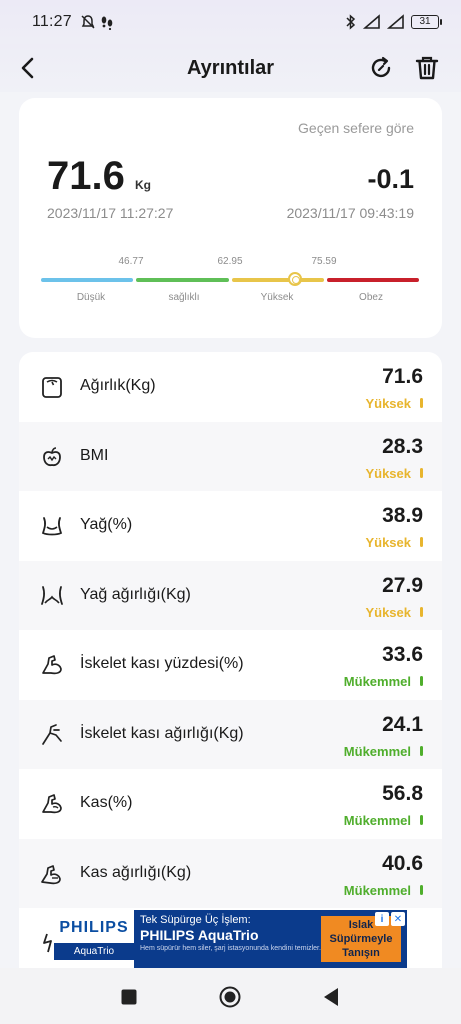 The image size is (461, 1024). What do you see at coordinates (184, 297) in the screenshot?
I see `category-label: sağlıklı` at bounding box center [184, 297].